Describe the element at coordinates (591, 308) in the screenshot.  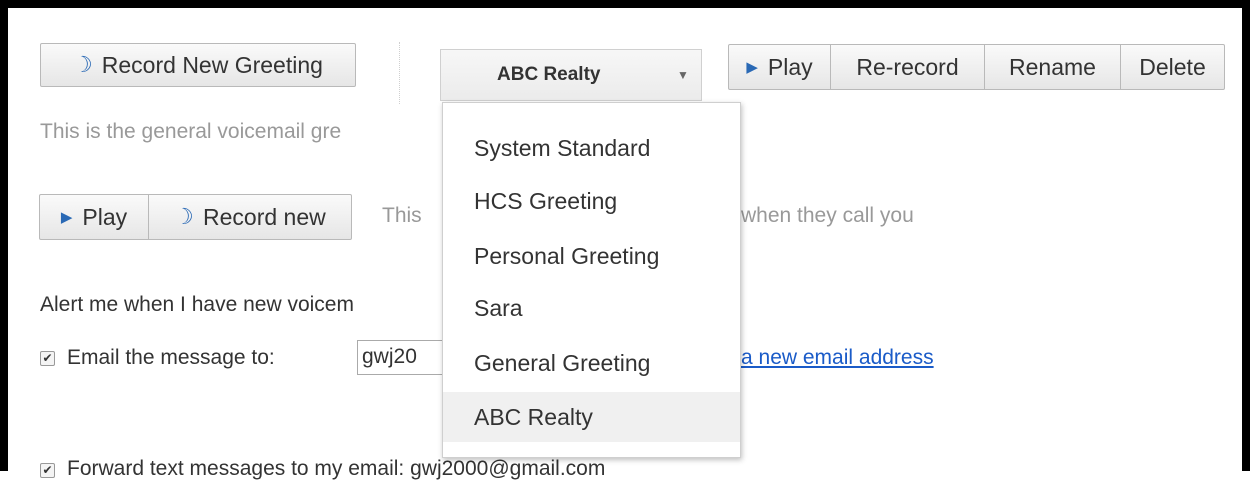
I see `menu-item-sara: Sara` at that location.